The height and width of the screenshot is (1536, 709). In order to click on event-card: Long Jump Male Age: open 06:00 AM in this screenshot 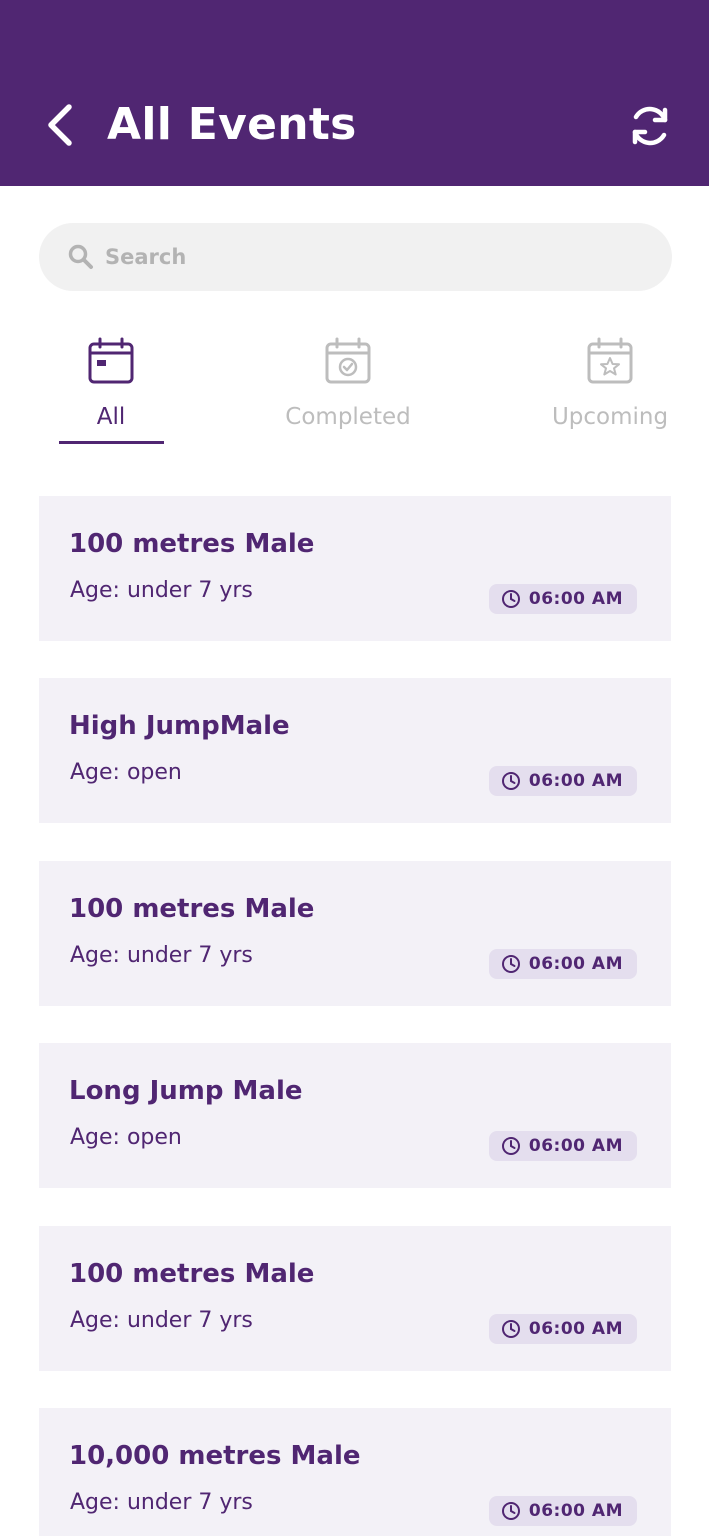, I will do `click(355, 1115)`.